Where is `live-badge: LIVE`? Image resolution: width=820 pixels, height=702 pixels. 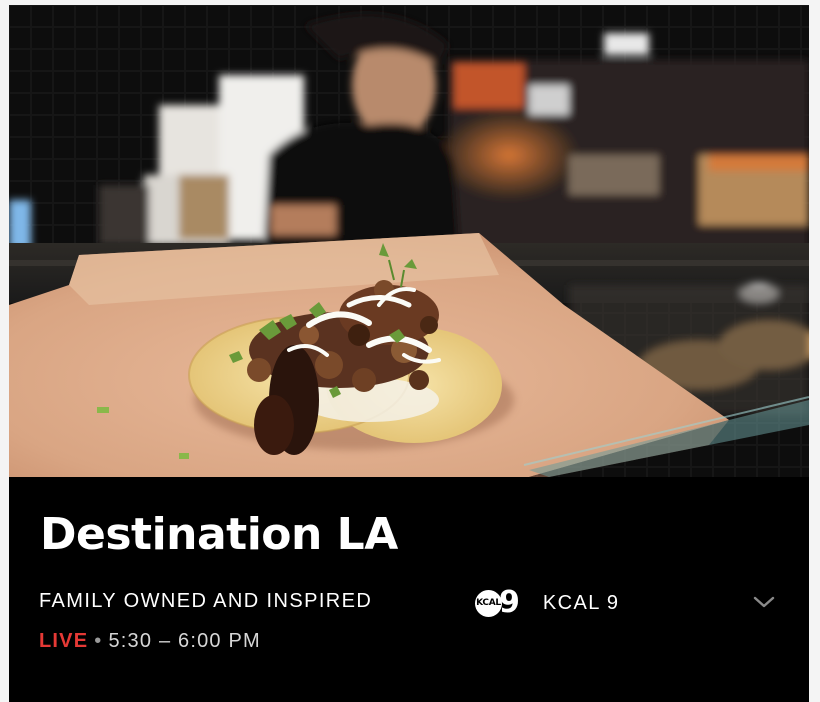
live-badge: LIVE is located at coordinates (64, 641).